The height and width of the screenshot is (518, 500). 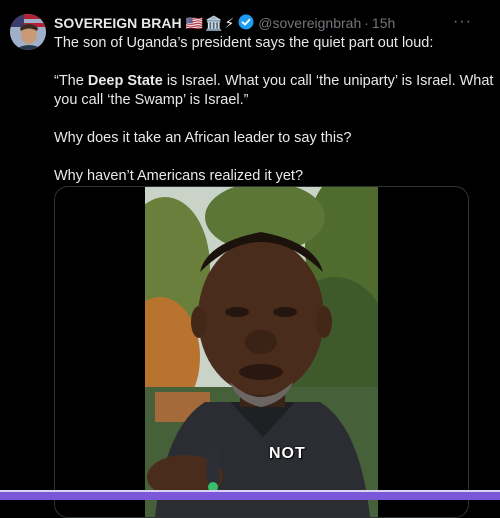 I want to click on bottom-accent-bar, so click(x=250, y=496).